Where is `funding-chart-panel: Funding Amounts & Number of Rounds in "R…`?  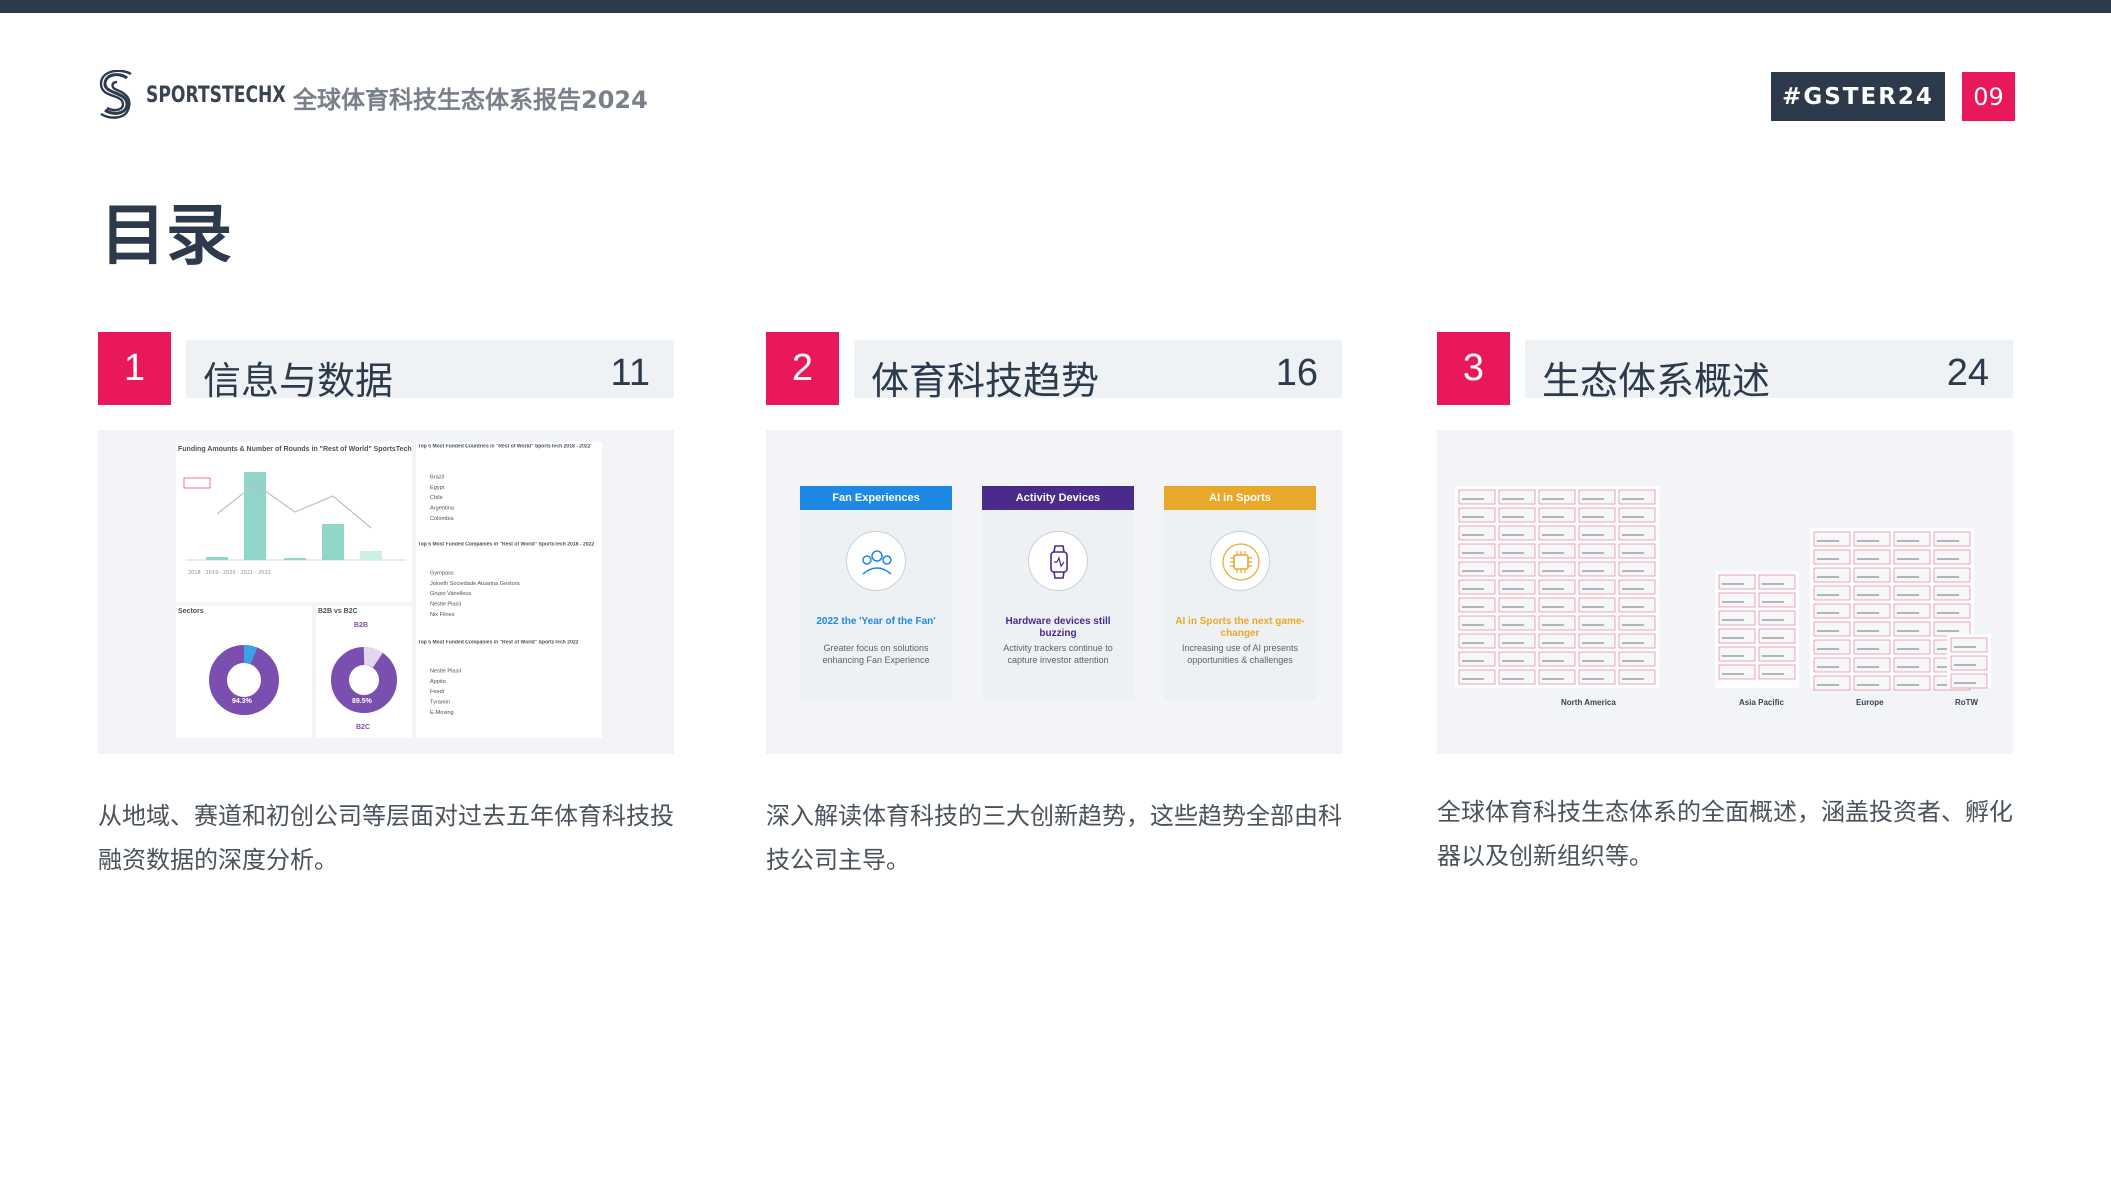
funding-chart-panel: Funding Amounts & Number of Rounds in "R… is located at coordinates (294, 522).